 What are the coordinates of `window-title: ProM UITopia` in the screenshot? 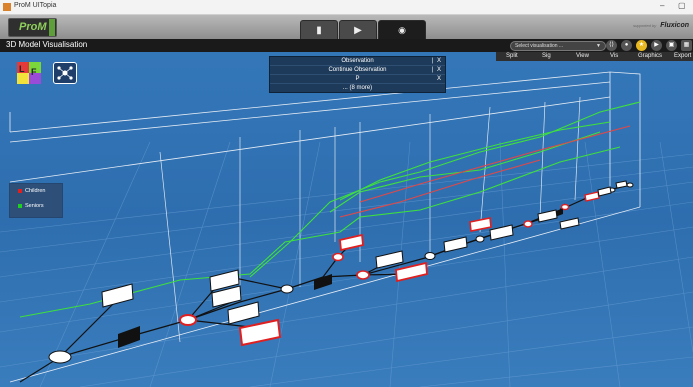 It's located at (35, 5).